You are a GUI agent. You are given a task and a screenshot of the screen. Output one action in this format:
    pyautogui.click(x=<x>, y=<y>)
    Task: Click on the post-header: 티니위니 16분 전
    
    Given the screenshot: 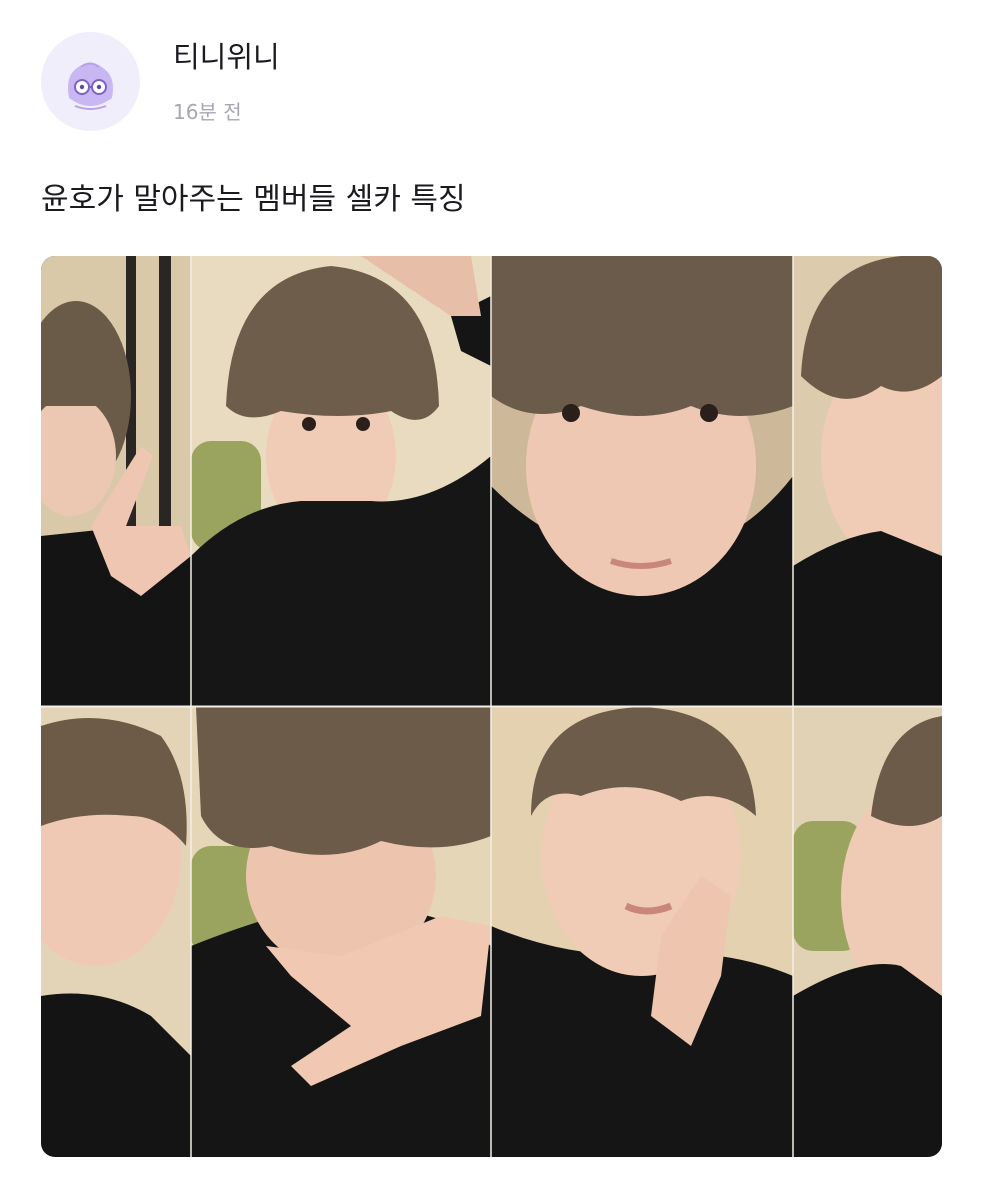 What is the action you would take?
    pyautogui.click(x=491, y=82)
    